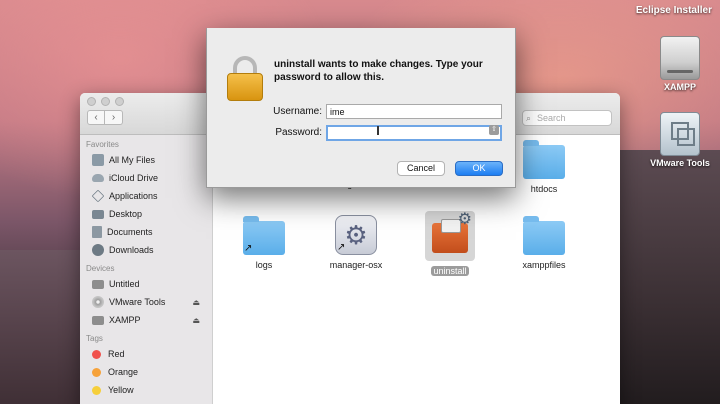  What do you see at coordinates (421, 168) in the screenshot?
I see `cancel-button: Cancel` at bounding box center [421, 168].